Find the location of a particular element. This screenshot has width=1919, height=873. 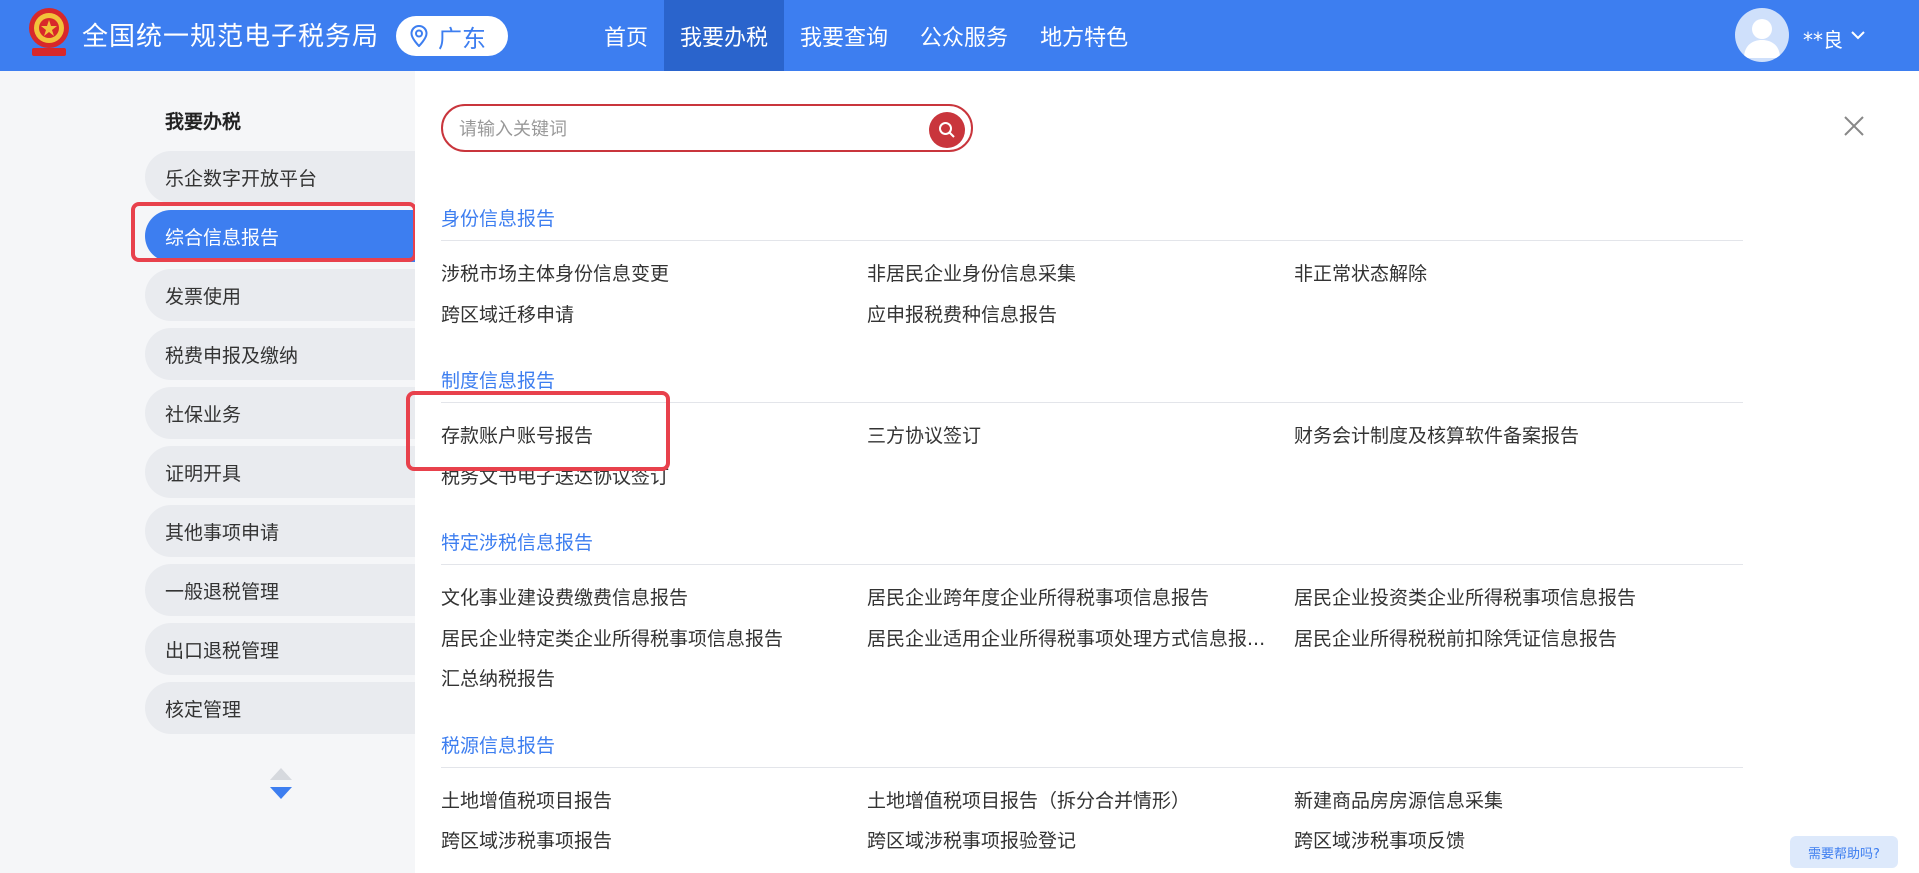

site-title: 全国统一规范电子税务局 is located at coordinates (230, 34).